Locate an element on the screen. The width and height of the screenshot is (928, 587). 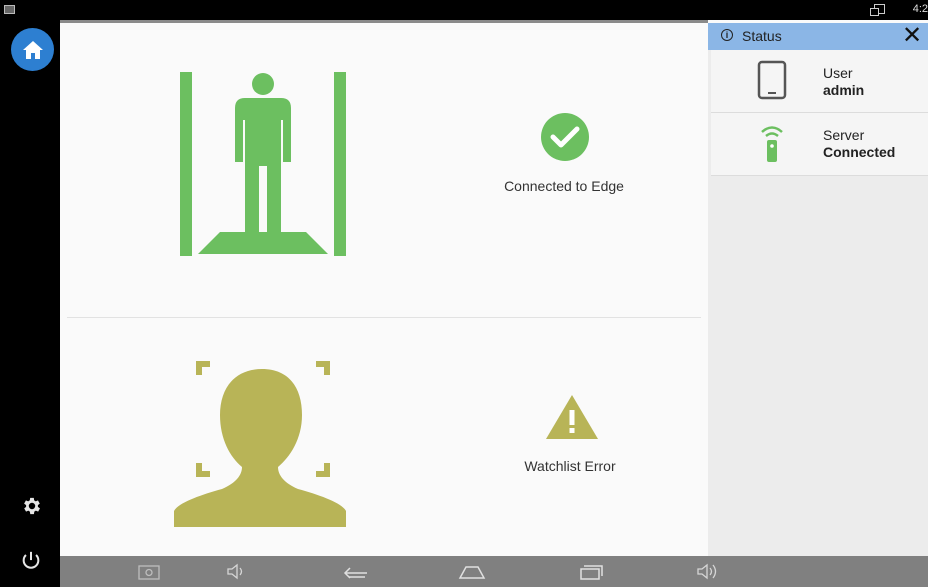
home-nav-icon is located at coordinates (472, 571).